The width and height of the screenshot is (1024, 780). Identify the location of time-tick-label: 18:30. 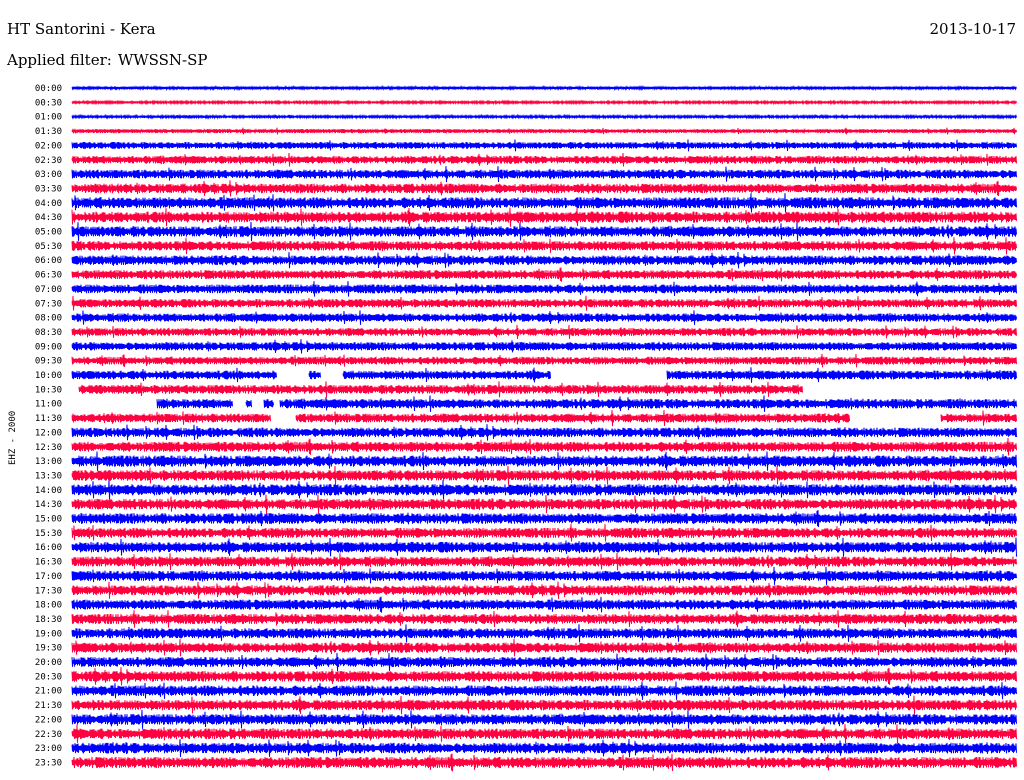
(48, 620).